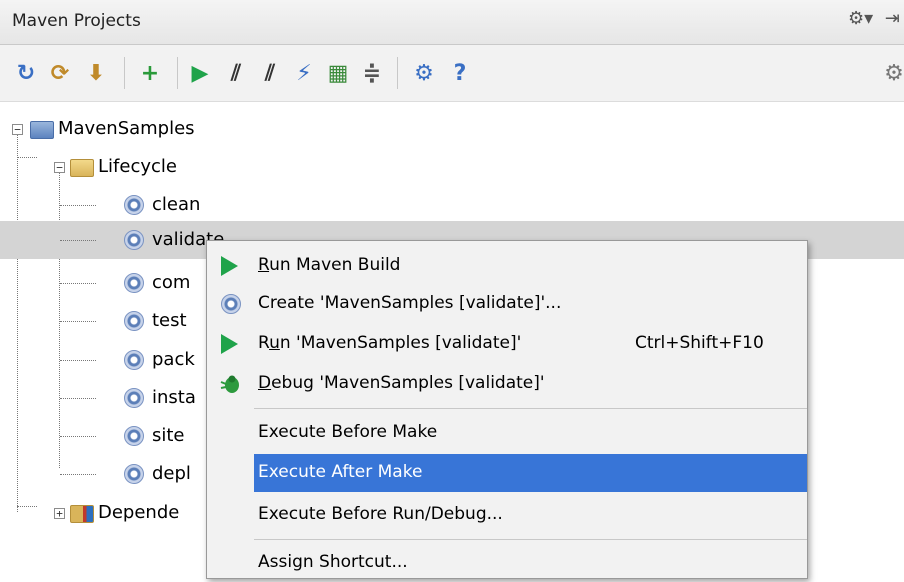 This screenshot has height=582, width=904. What do you see at coordinates (76, 21) in the screenshot?
I see `panel-title: Maven Projects` at bounding box center [76, 21].